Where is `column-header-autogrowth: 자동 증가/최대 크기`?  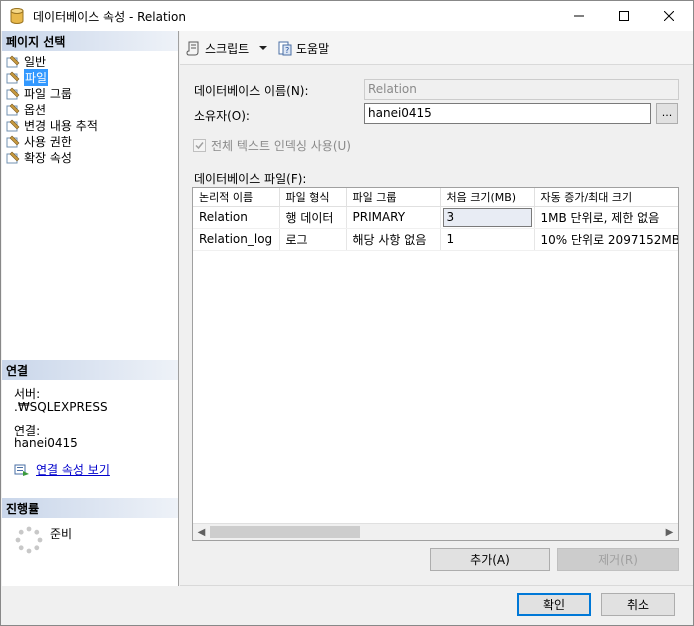 column-header-autogrowth: 자동 증가/최대 크기 is located at coordinates (606, 197).